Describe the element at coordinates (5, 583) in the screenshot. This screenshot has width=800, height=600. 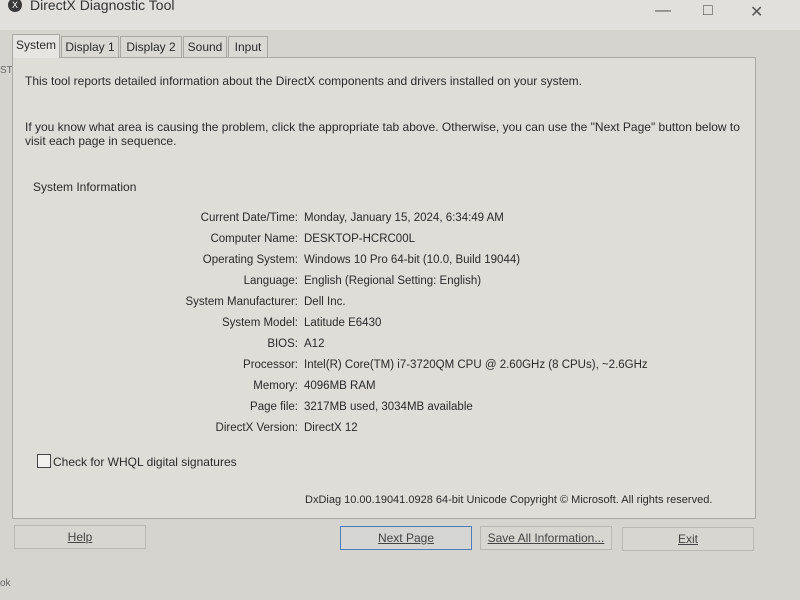
I see `background-window-edge-text: ok` at that location.